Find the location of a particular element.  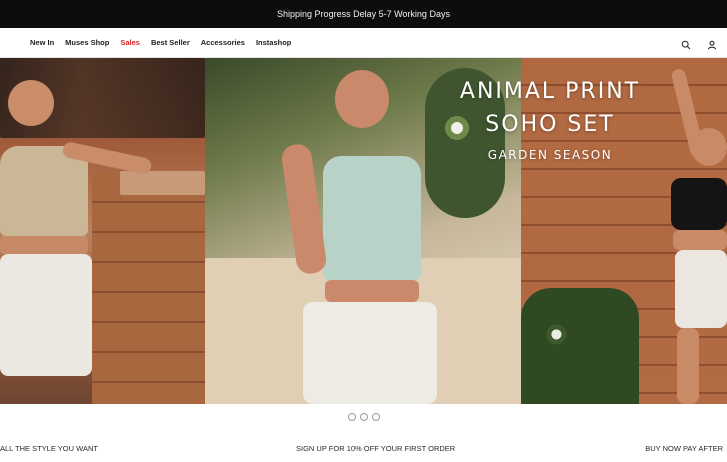

nav-item-sales: Sales is located at coordinates (130, 42).